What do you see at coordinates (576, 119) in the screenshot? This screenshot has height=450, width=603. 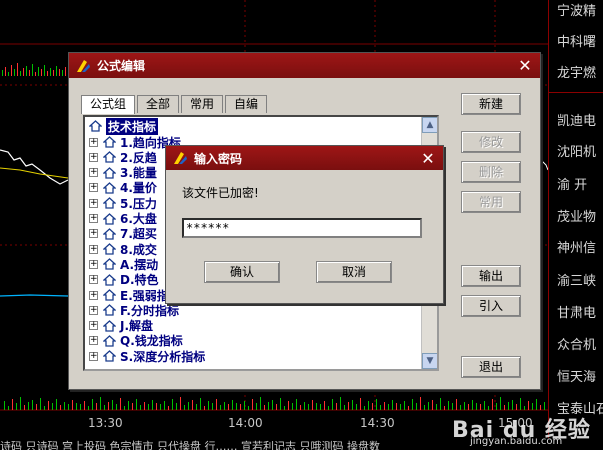 I see `stock-item: 凯迪电` at bounding box center [576, 119].